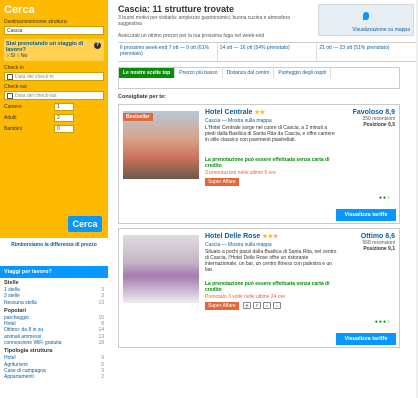  I want to click on map-link: Visualizzazione su mappa, so click(381, 30).